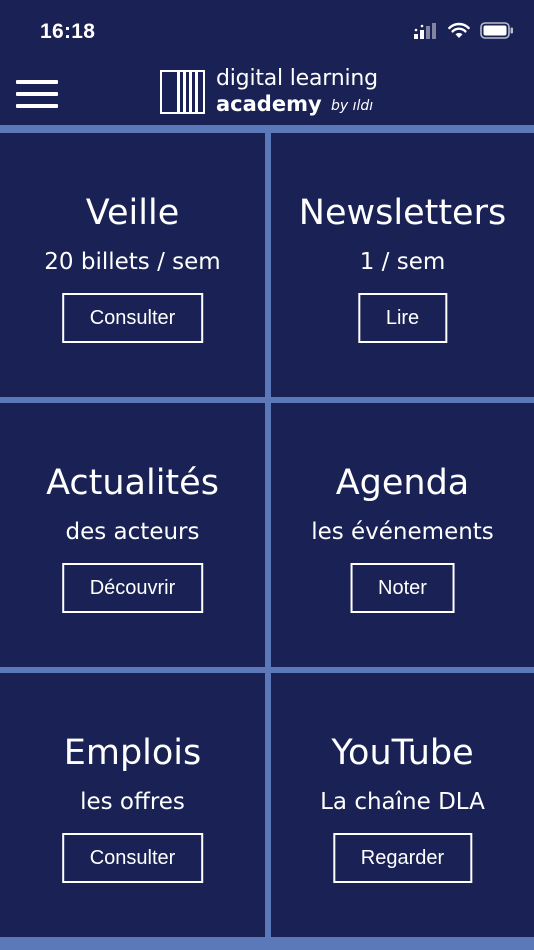 The width and height of the screenshot is (534, 950). I want to click on tile-subtitle: les événements, so click(402, 532).